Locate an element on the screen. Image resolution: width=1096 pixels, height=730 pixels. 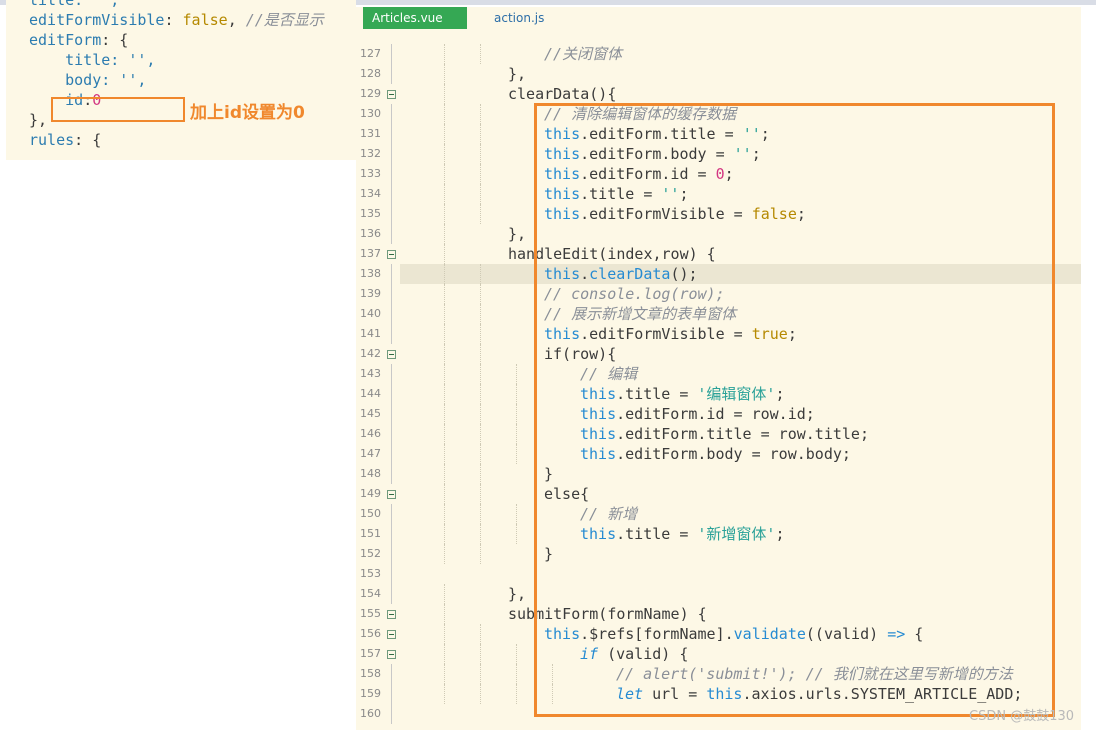
annotation-label: 加上id设置为0 is located at coordinates (247, 113).